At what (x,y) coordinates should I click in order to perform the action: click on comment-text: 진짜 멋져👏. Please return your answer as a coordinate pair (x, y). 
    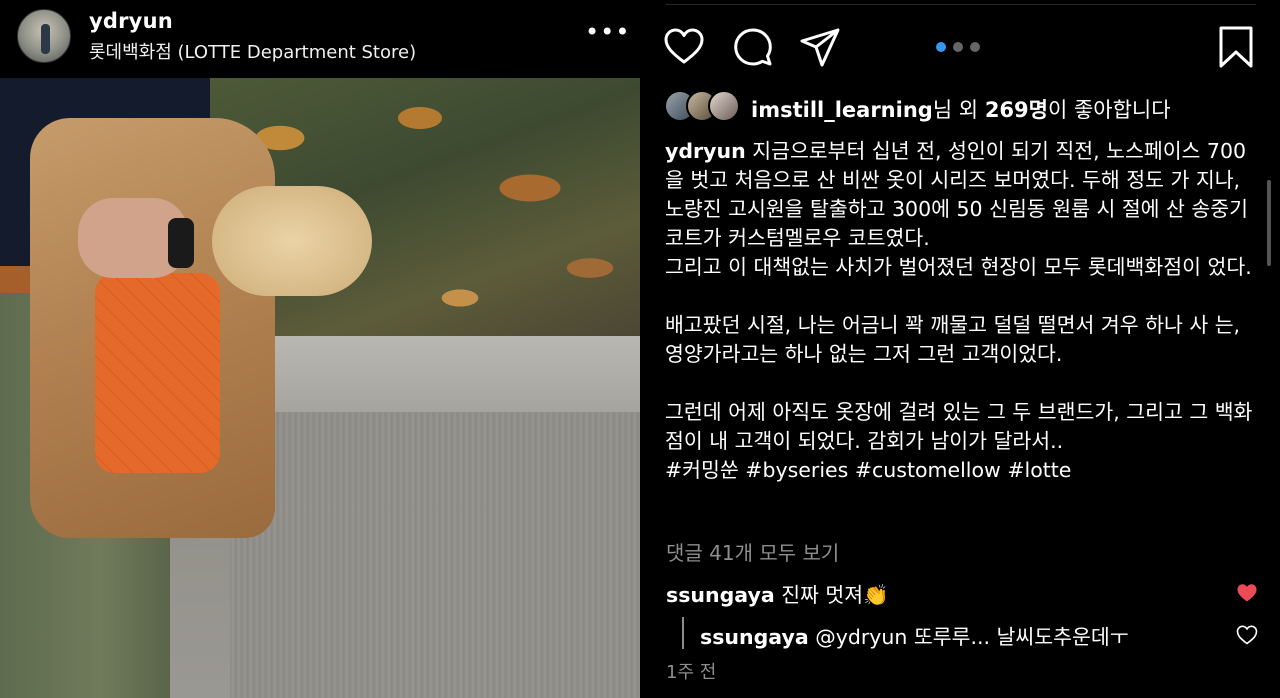
    Looking at the image, I should click on (831, 595).